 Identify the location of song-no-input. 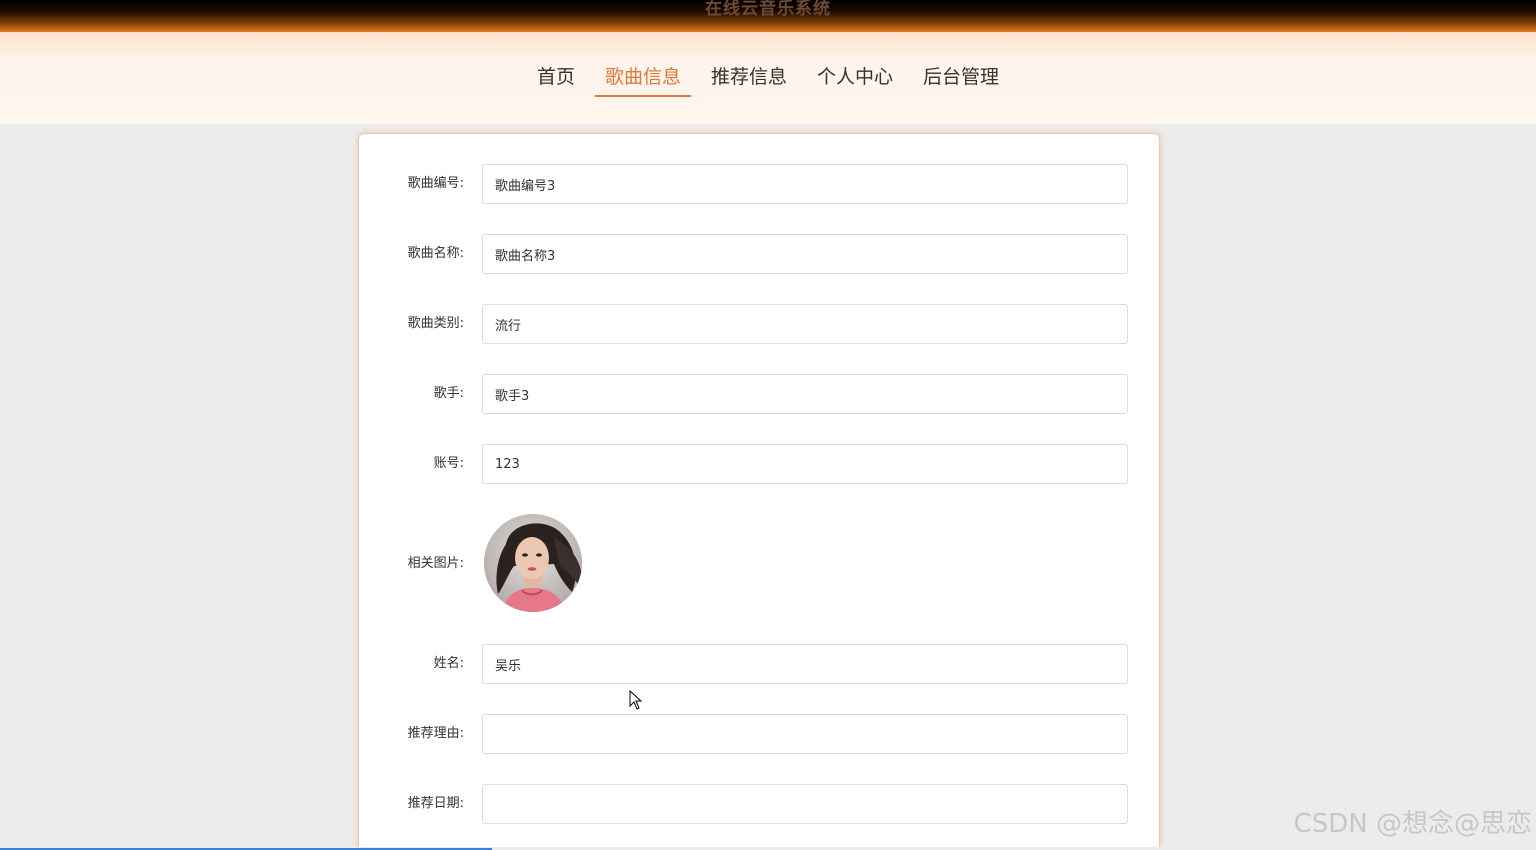
(805, 184).